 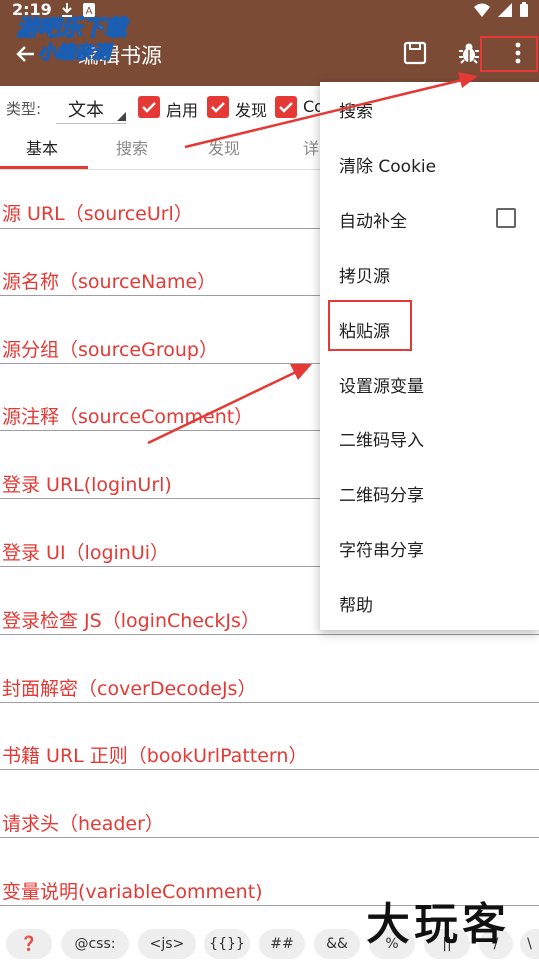 I want to click on hash-chip: ##, so click(x=282, y=944).